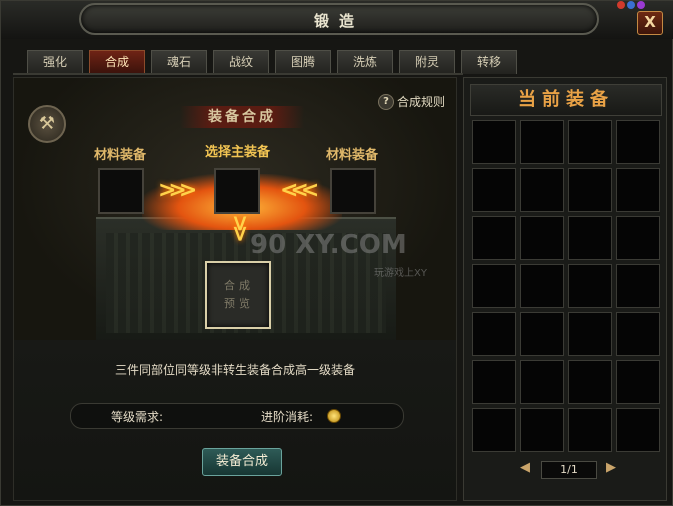 The image size is (673, 506). What do you see at coordinates (334, 416) in the screenshot?
I see `gold-coin-icon` at bounding box center [334, 416].